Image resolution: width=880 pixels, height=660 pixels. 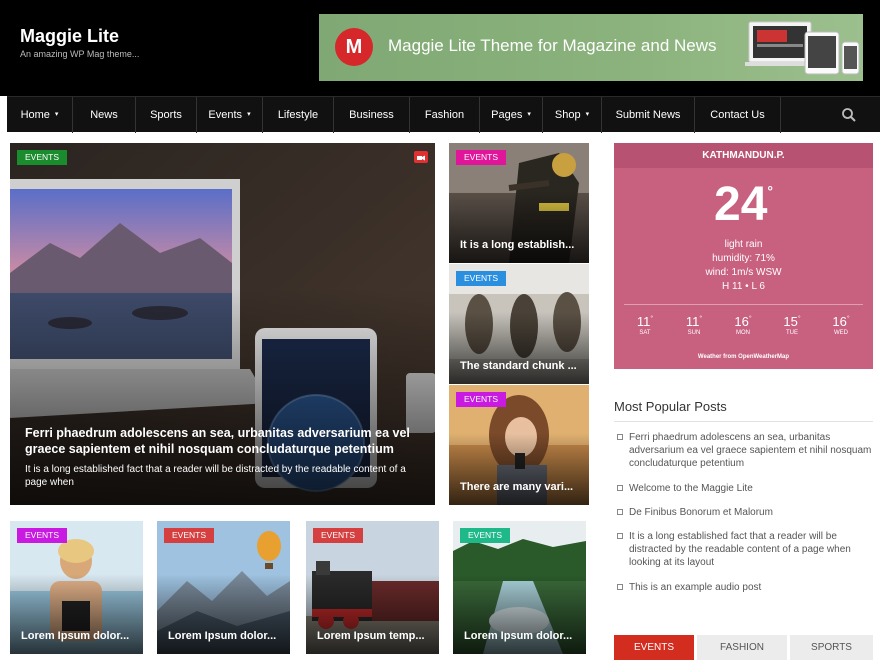 I want to click on weather-temp-value: 24, so click(x=741, y=204).